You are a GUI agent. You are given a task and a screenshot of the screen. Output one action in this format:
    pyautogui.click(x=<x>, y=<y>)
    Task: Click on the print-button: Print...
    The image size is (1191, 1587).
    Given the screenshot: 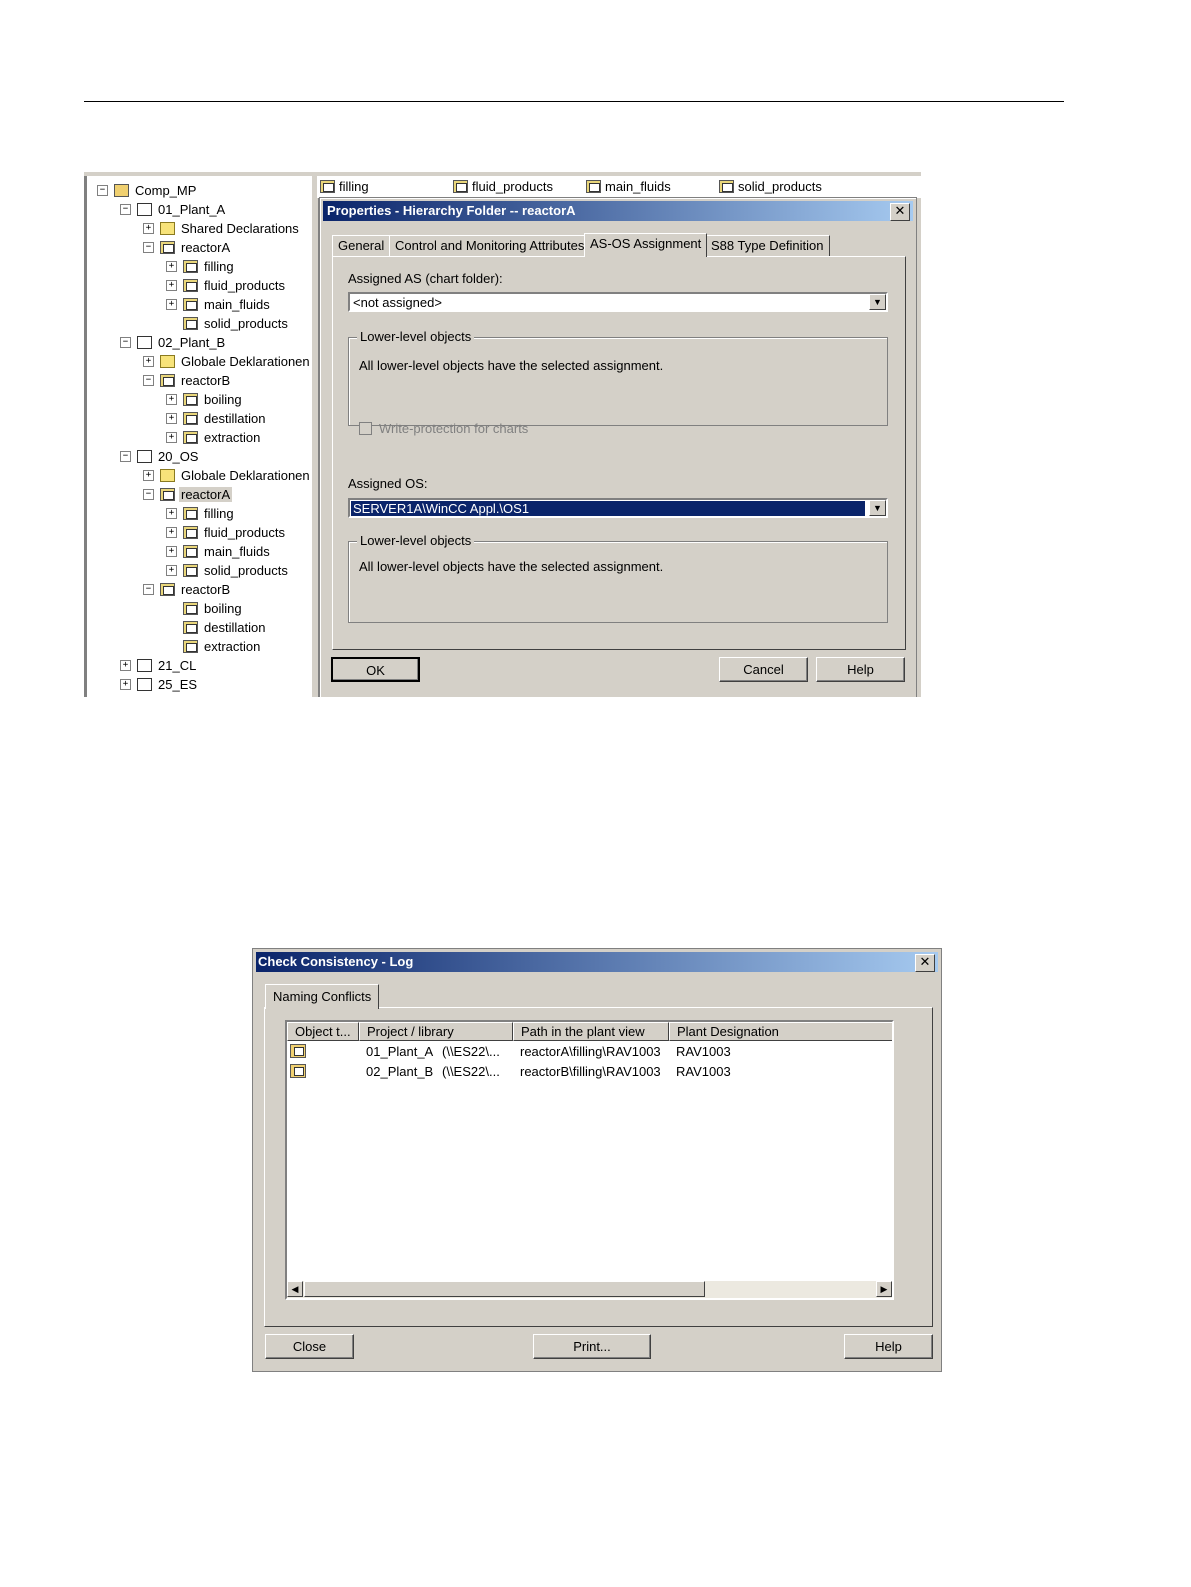 What is the action you would take?
    pyautogui.click(x=592, y=1346)
    